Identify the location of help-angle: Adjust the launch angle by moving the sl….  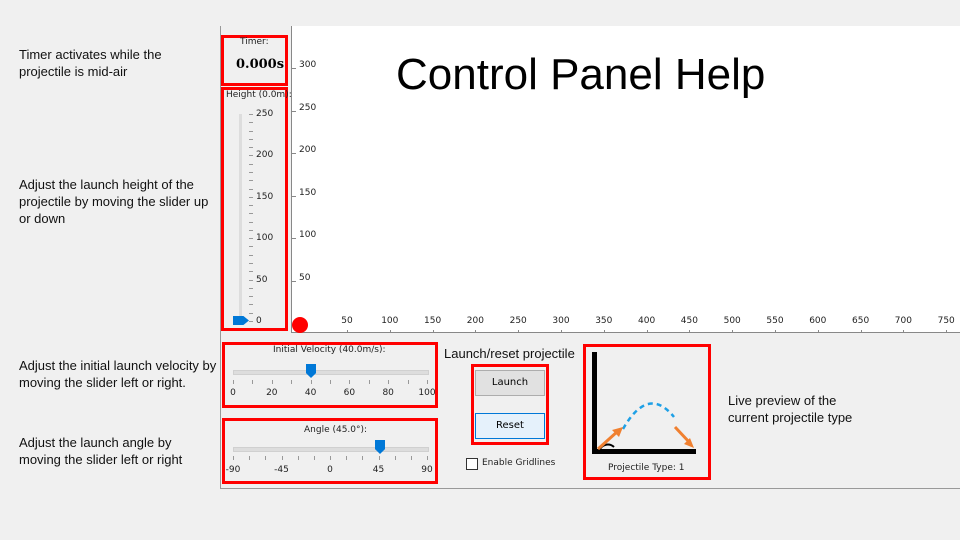
(101, 451).